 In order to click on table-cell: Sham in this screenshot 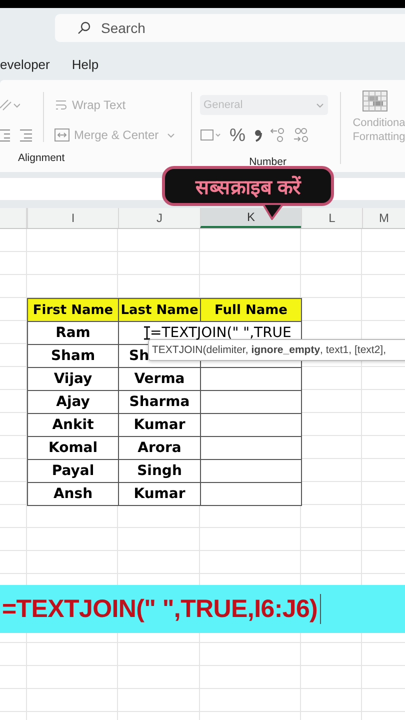, I will do `click(73, 356)`.